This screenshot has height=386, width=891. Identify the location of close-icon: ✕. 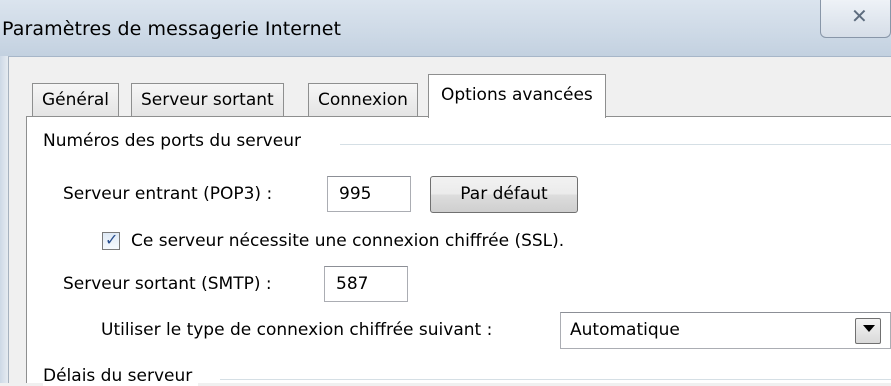
(859, 16).